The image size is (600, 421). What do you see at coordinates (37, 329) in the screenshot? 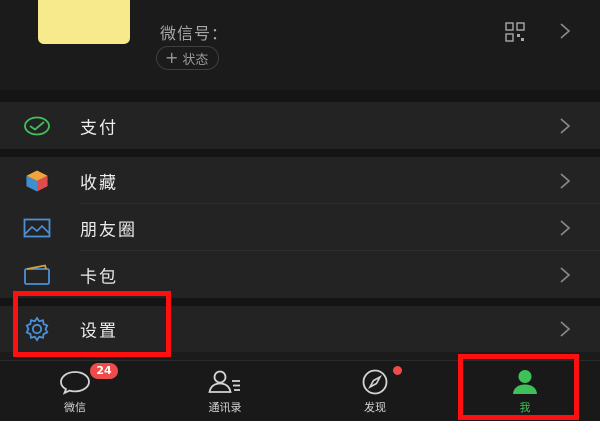
I see `gear-icon` at bounding box center [37, 329].